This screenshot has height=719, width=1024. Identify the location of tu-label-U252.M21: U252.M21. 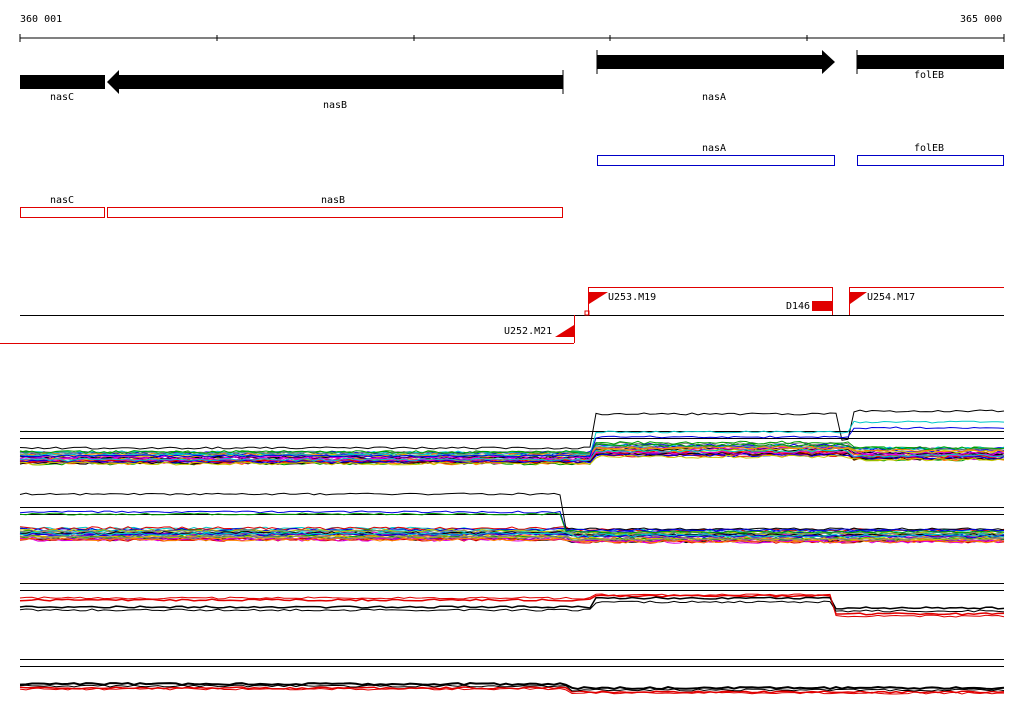
(528, 331).